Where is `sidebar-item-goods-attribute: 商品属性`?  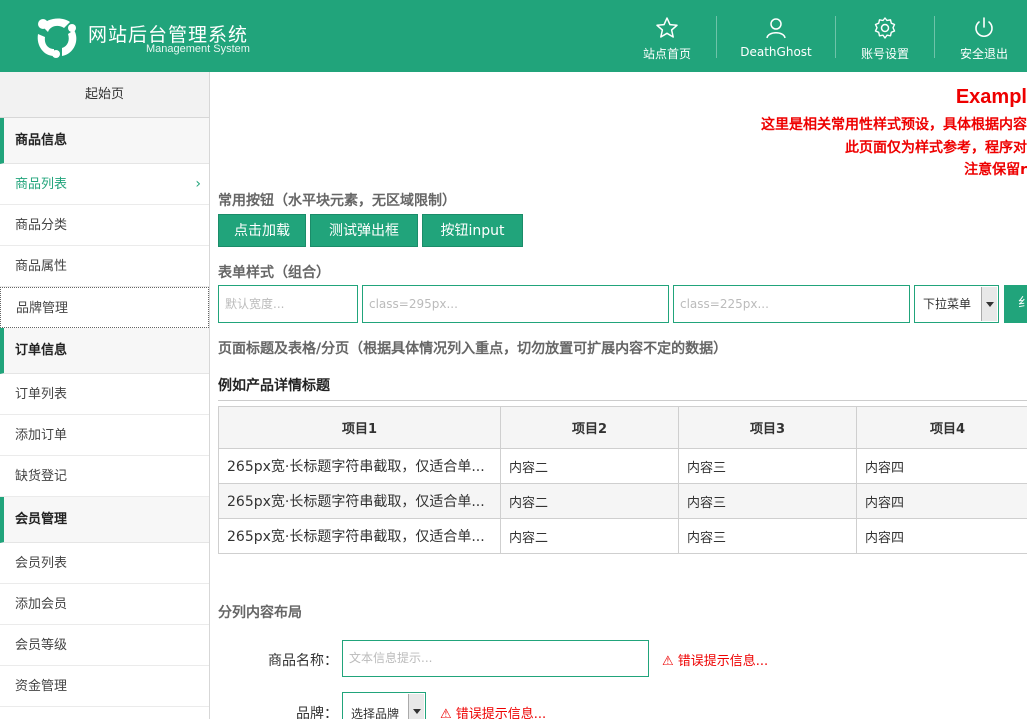 sidebar-item-goods-attribute: 商品属性 is located at coordinates (104, 266).